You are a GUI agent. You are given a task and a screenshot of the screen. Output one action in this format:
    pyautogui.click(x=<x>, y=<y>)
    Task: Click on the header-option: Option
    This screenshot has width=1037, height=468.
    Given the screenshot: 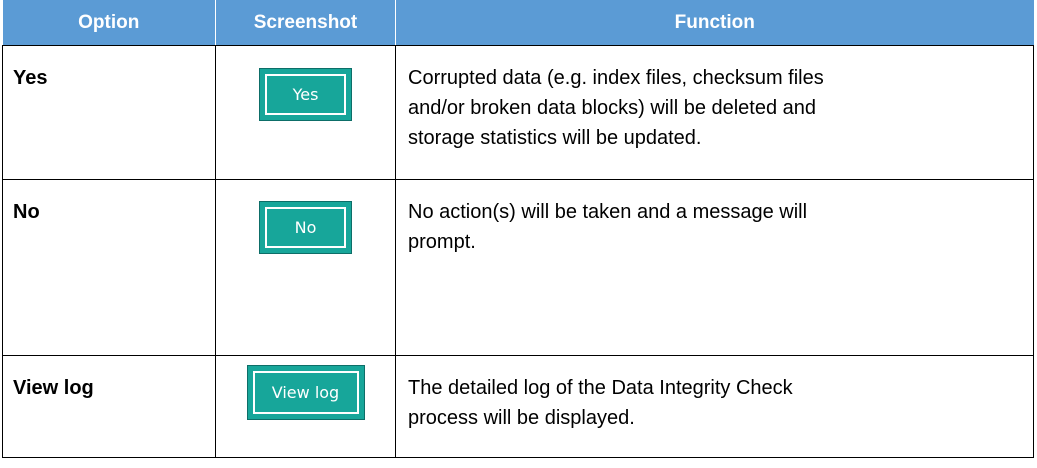 What is the action you would take?
    pyautogui.click(x=109, y=23)
    